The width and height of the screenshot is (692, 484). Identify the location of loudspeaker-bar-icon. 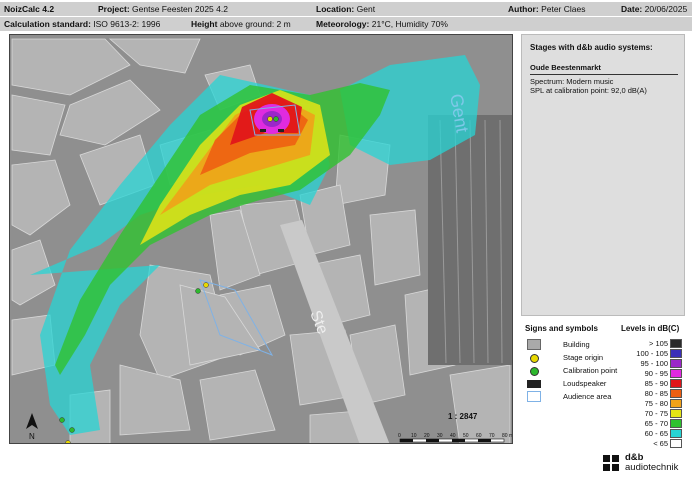
(534, 384).